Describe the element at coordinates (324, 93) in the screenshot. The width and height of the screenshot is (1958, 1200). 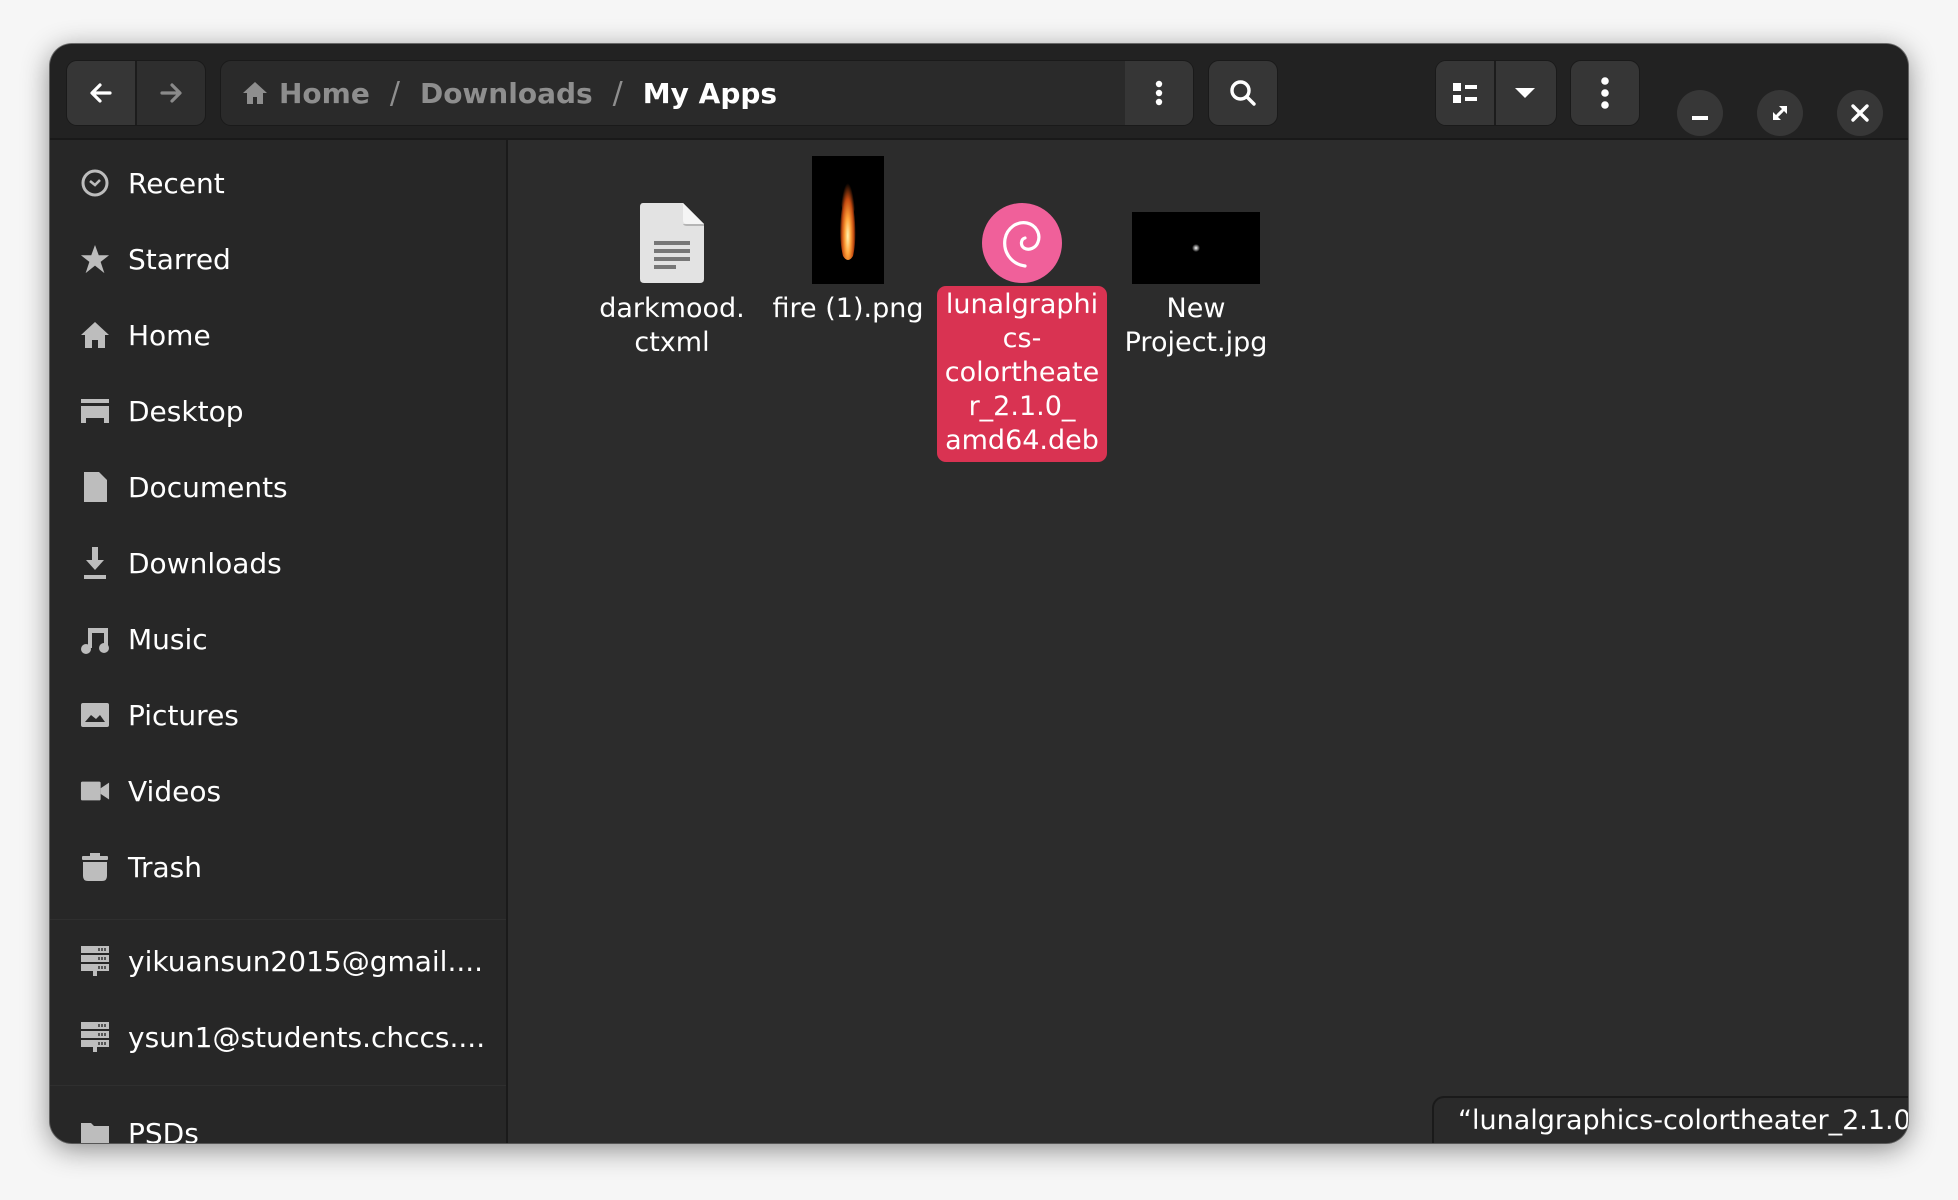
I see `breadcrumb-home-label: Home` at that location.